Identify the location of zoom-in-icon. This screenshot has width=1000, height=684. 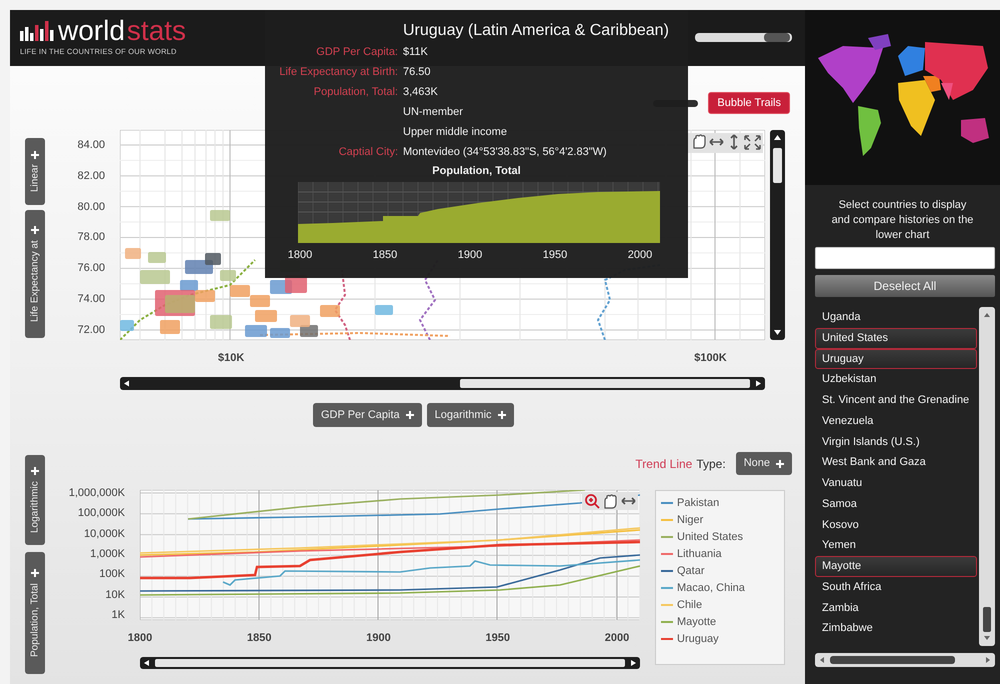
(592, 501).